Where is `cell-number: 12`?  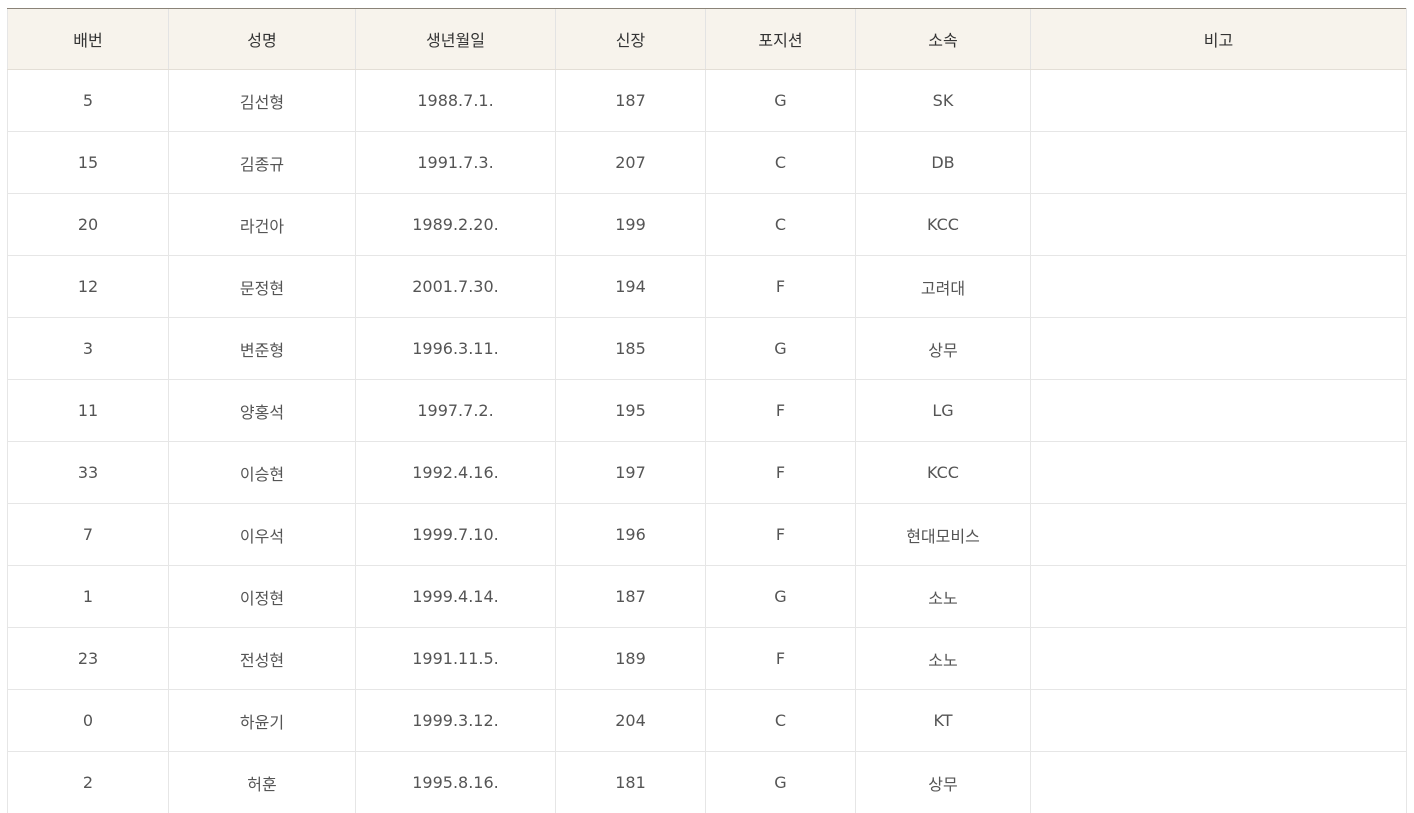 cell-number: 12 is located at coordinates (88, 286).